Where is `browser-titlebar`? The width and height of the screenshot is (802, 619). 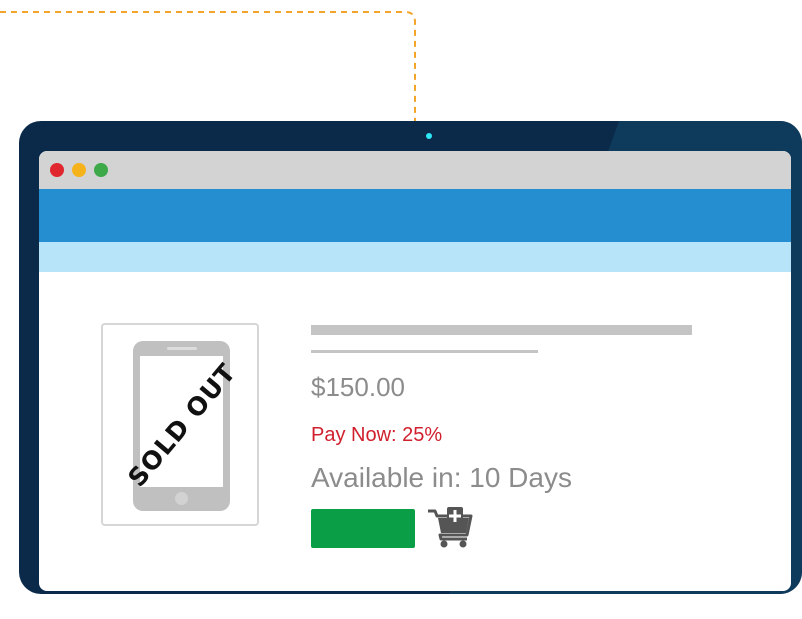
browser-titlebar is located at coordinates (415, 170).